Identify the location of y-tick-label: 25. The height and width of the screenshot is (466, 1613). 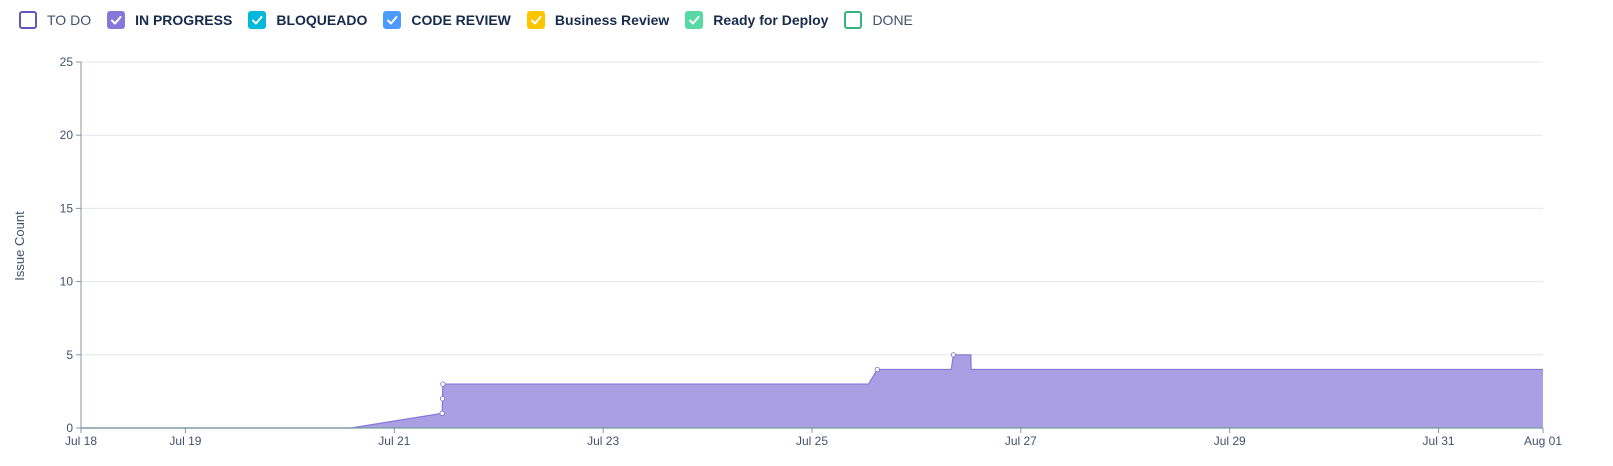
(67, 62).